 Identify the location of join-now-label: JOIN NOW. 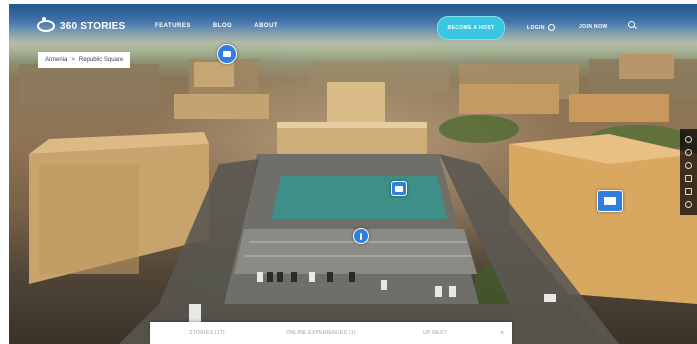
(593, 27).